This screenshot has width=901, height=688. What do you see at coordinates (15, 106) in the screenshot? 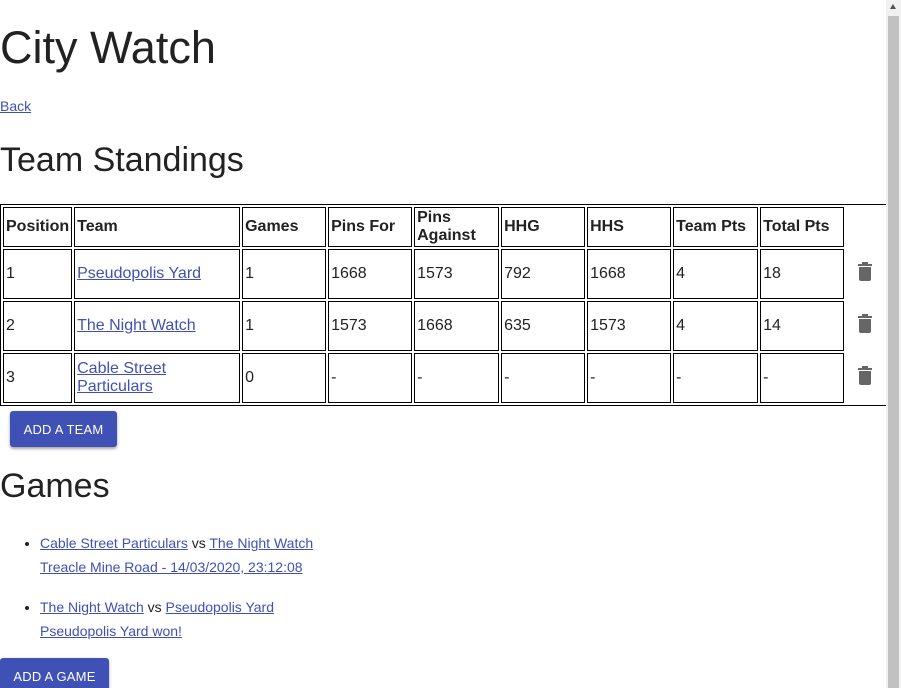
I see `back-link: Back` at bounding box center [15, 106].